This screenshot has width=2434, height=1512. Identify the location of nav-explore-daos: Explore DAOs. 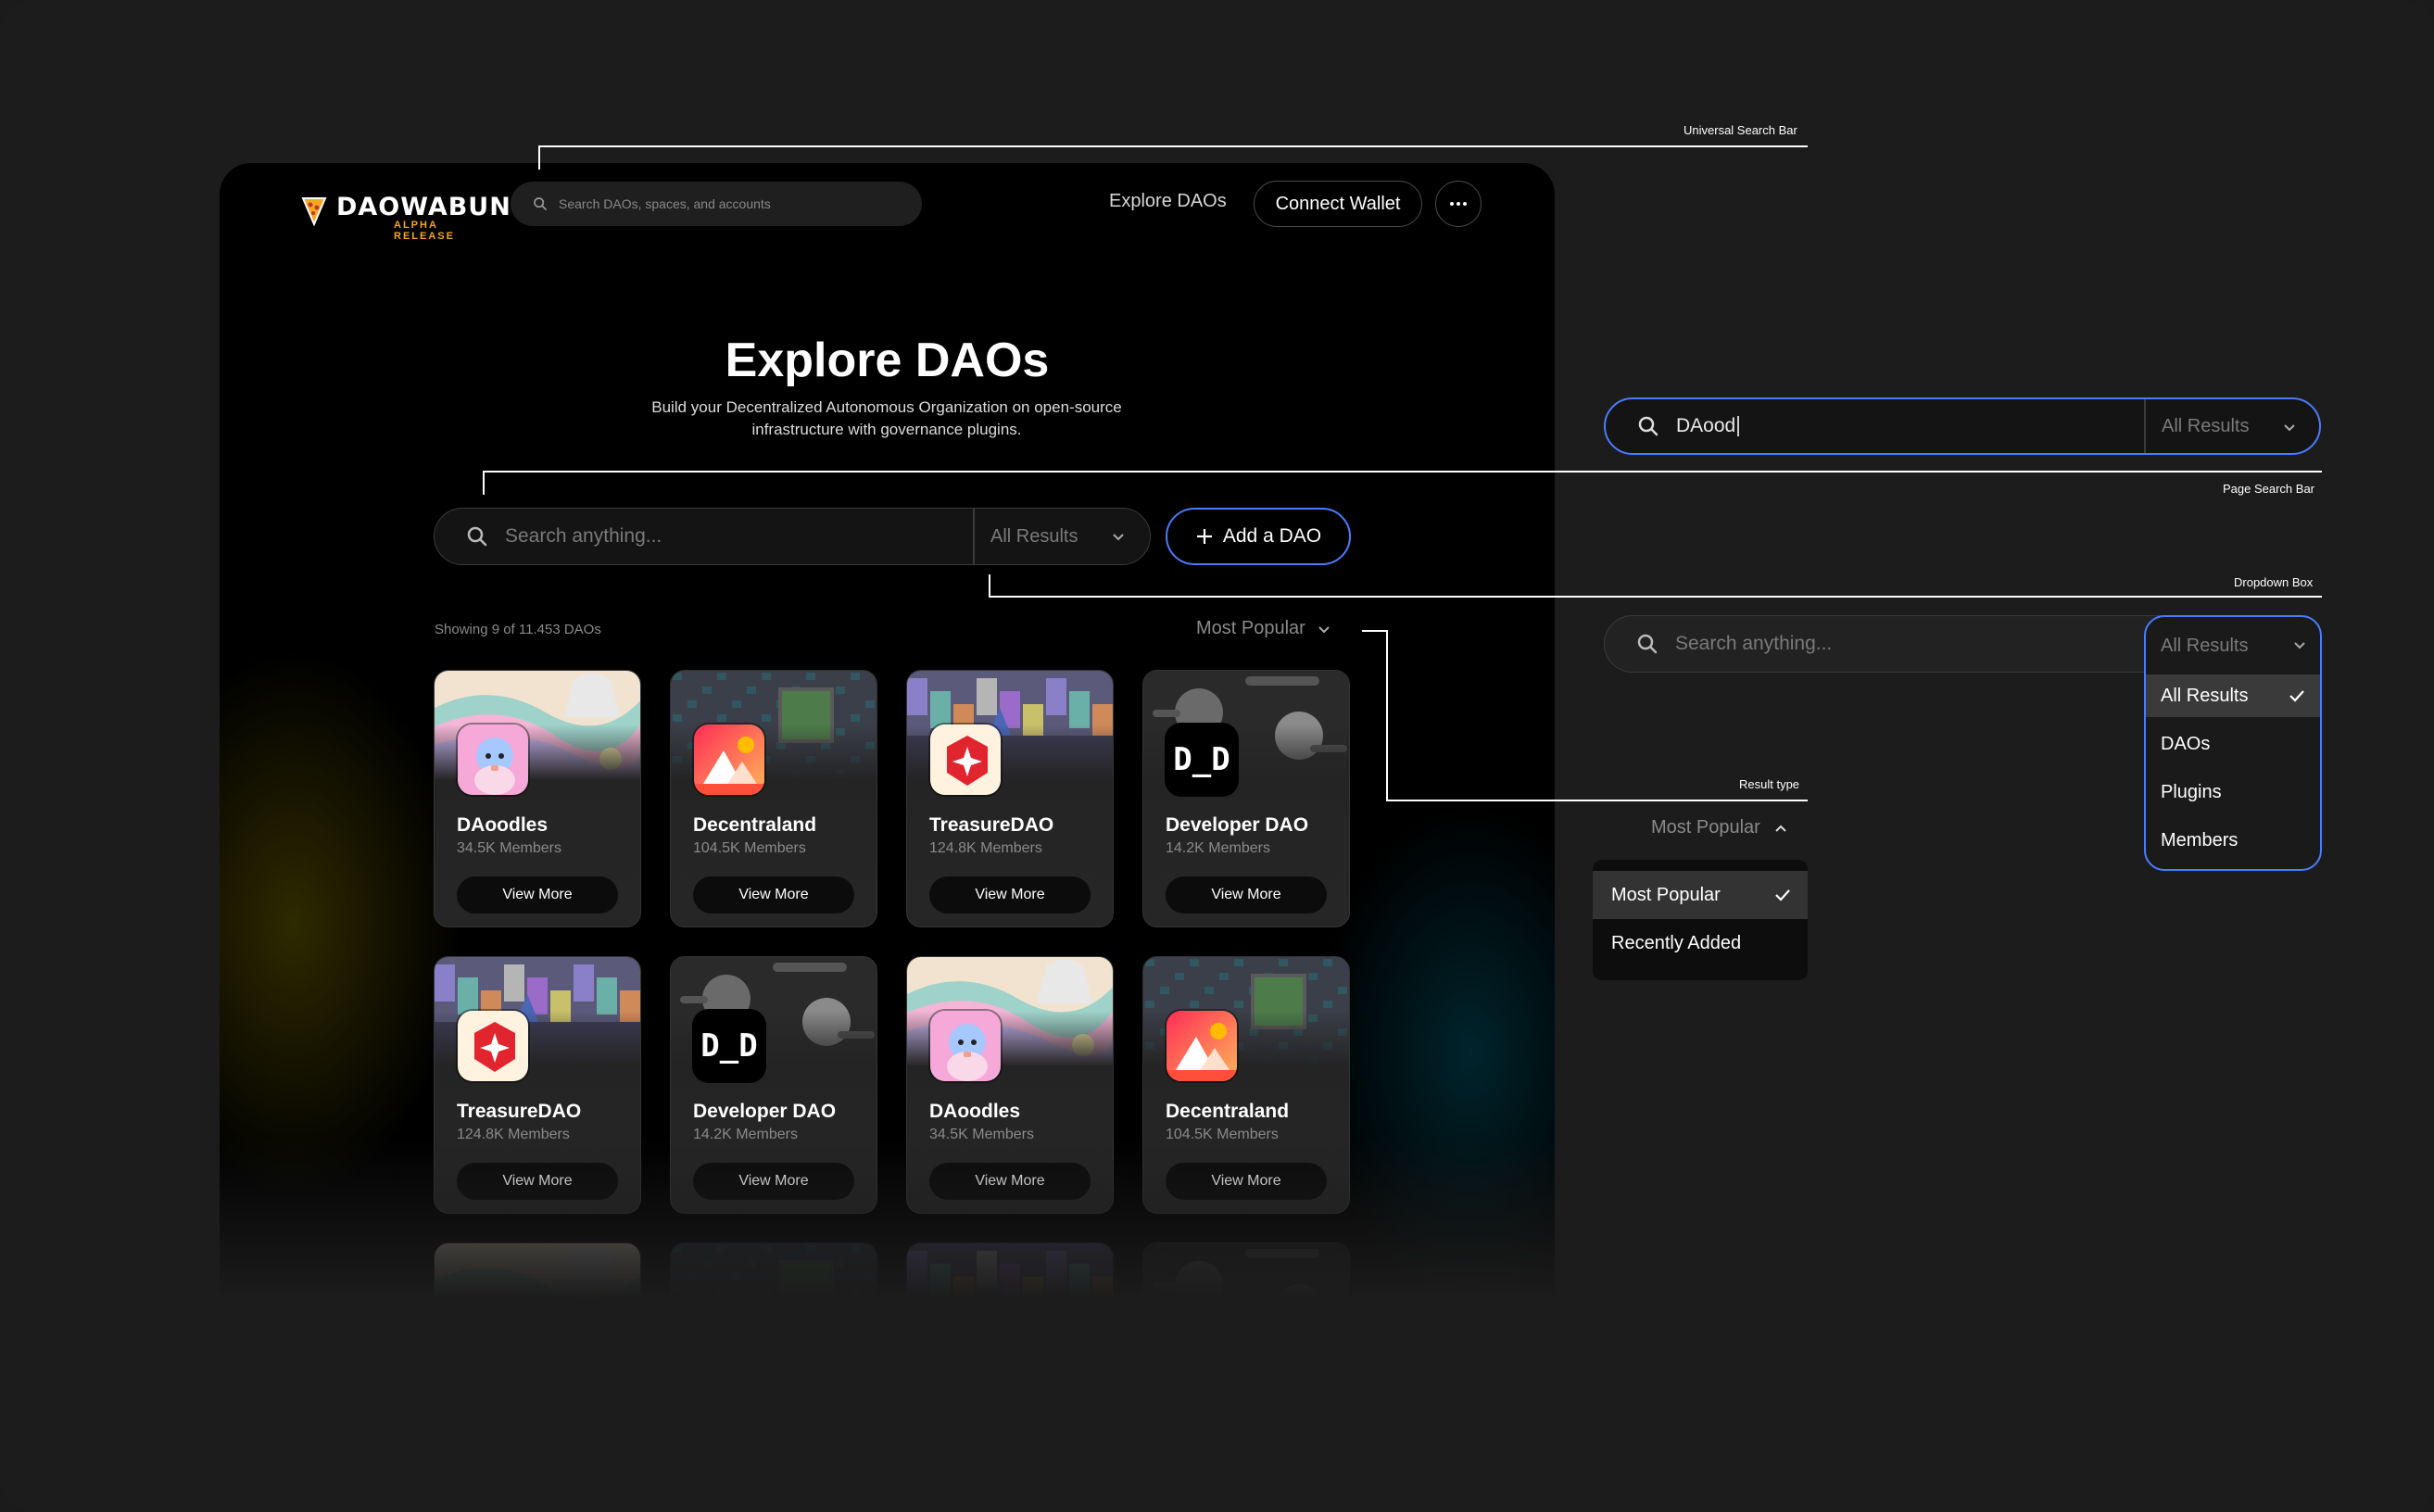
(1168, 201).